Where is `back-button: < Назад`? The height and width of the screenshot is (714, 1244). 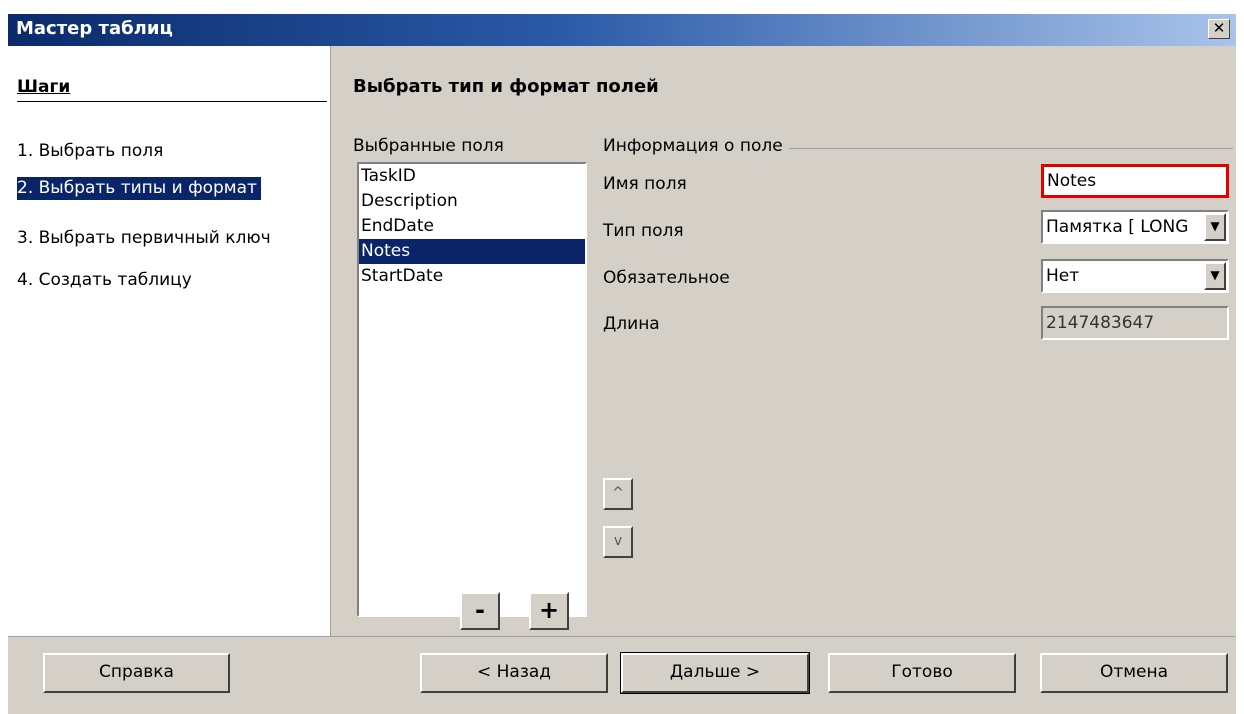
back-button: < Назад is located at coordinates (514, 673).